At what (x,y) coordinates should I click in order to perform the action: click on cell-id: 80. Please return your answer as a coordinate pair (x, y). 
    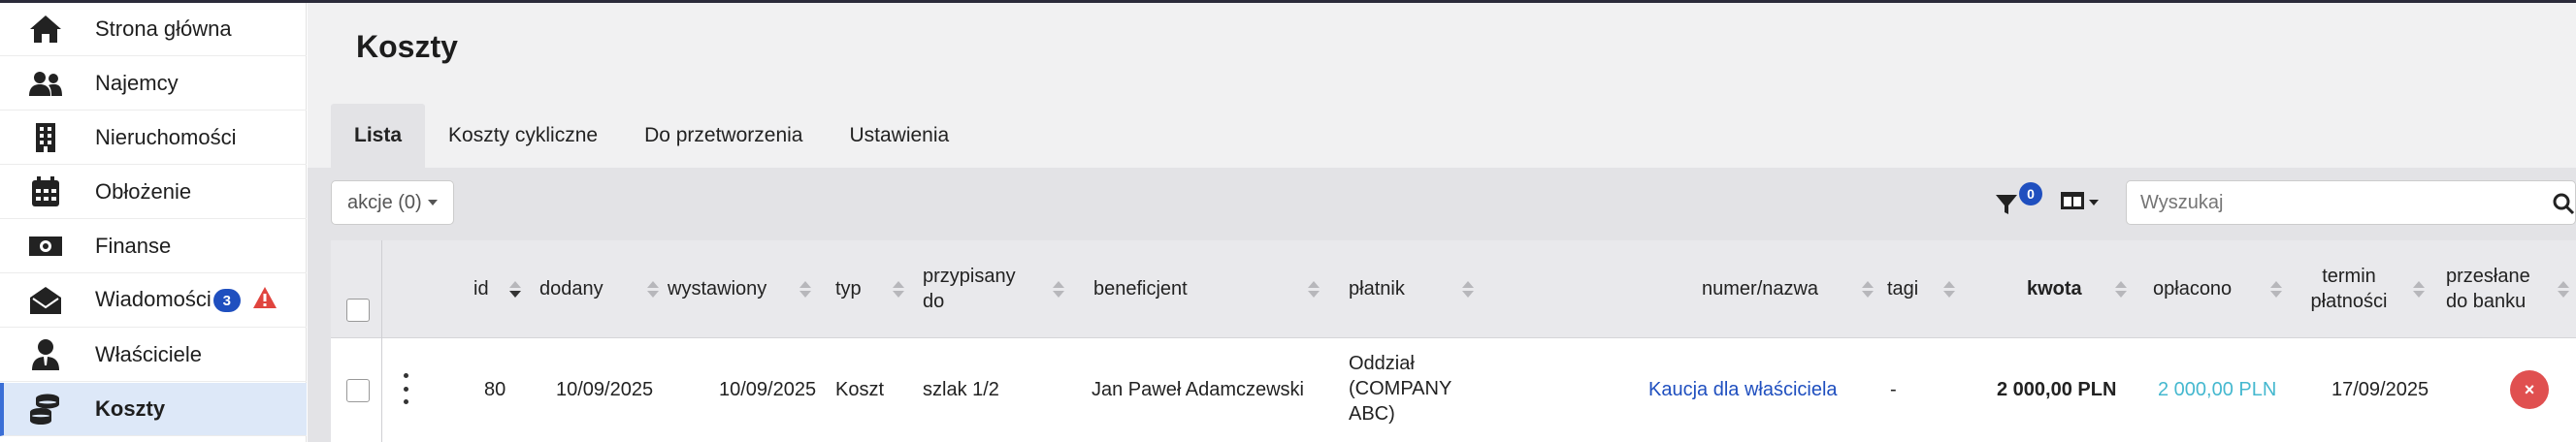
    Looking at the image, I should click on (495, 390).